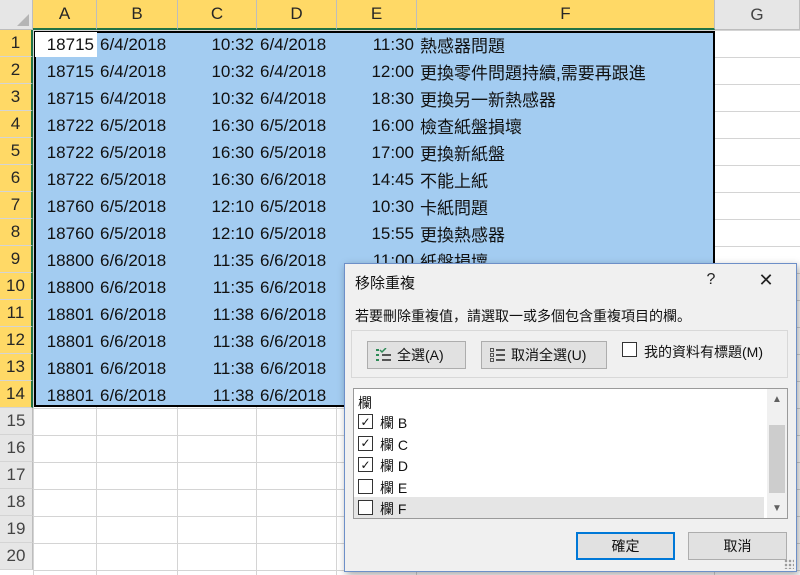 The image size is (800, 575). Describe the element at coordinates (297, 260) in the screenshot. I see `cell-d9: 6/6/2018` at that location.